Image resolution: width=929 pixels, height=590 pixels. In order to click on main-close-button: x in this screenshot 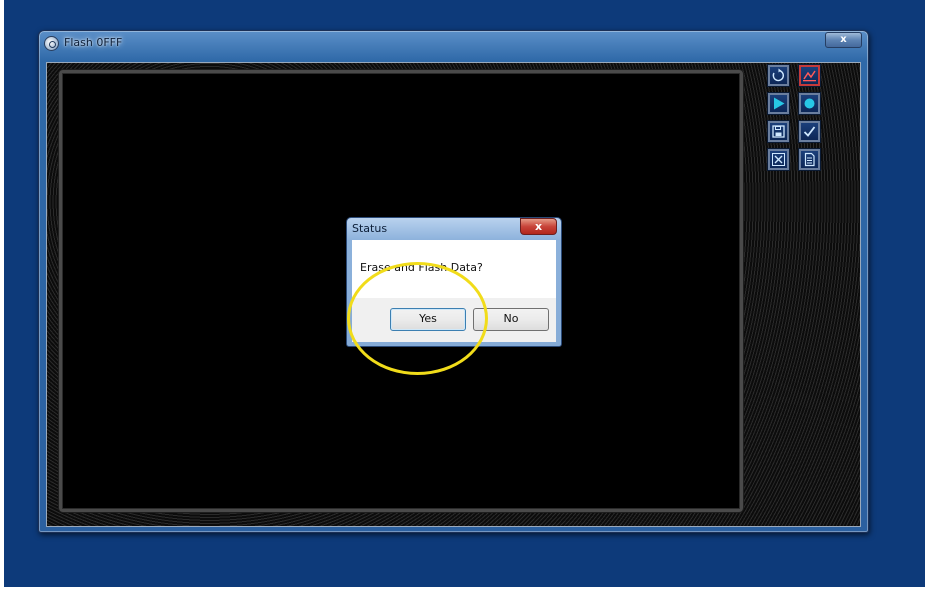, I will do `click(843, 40)`.